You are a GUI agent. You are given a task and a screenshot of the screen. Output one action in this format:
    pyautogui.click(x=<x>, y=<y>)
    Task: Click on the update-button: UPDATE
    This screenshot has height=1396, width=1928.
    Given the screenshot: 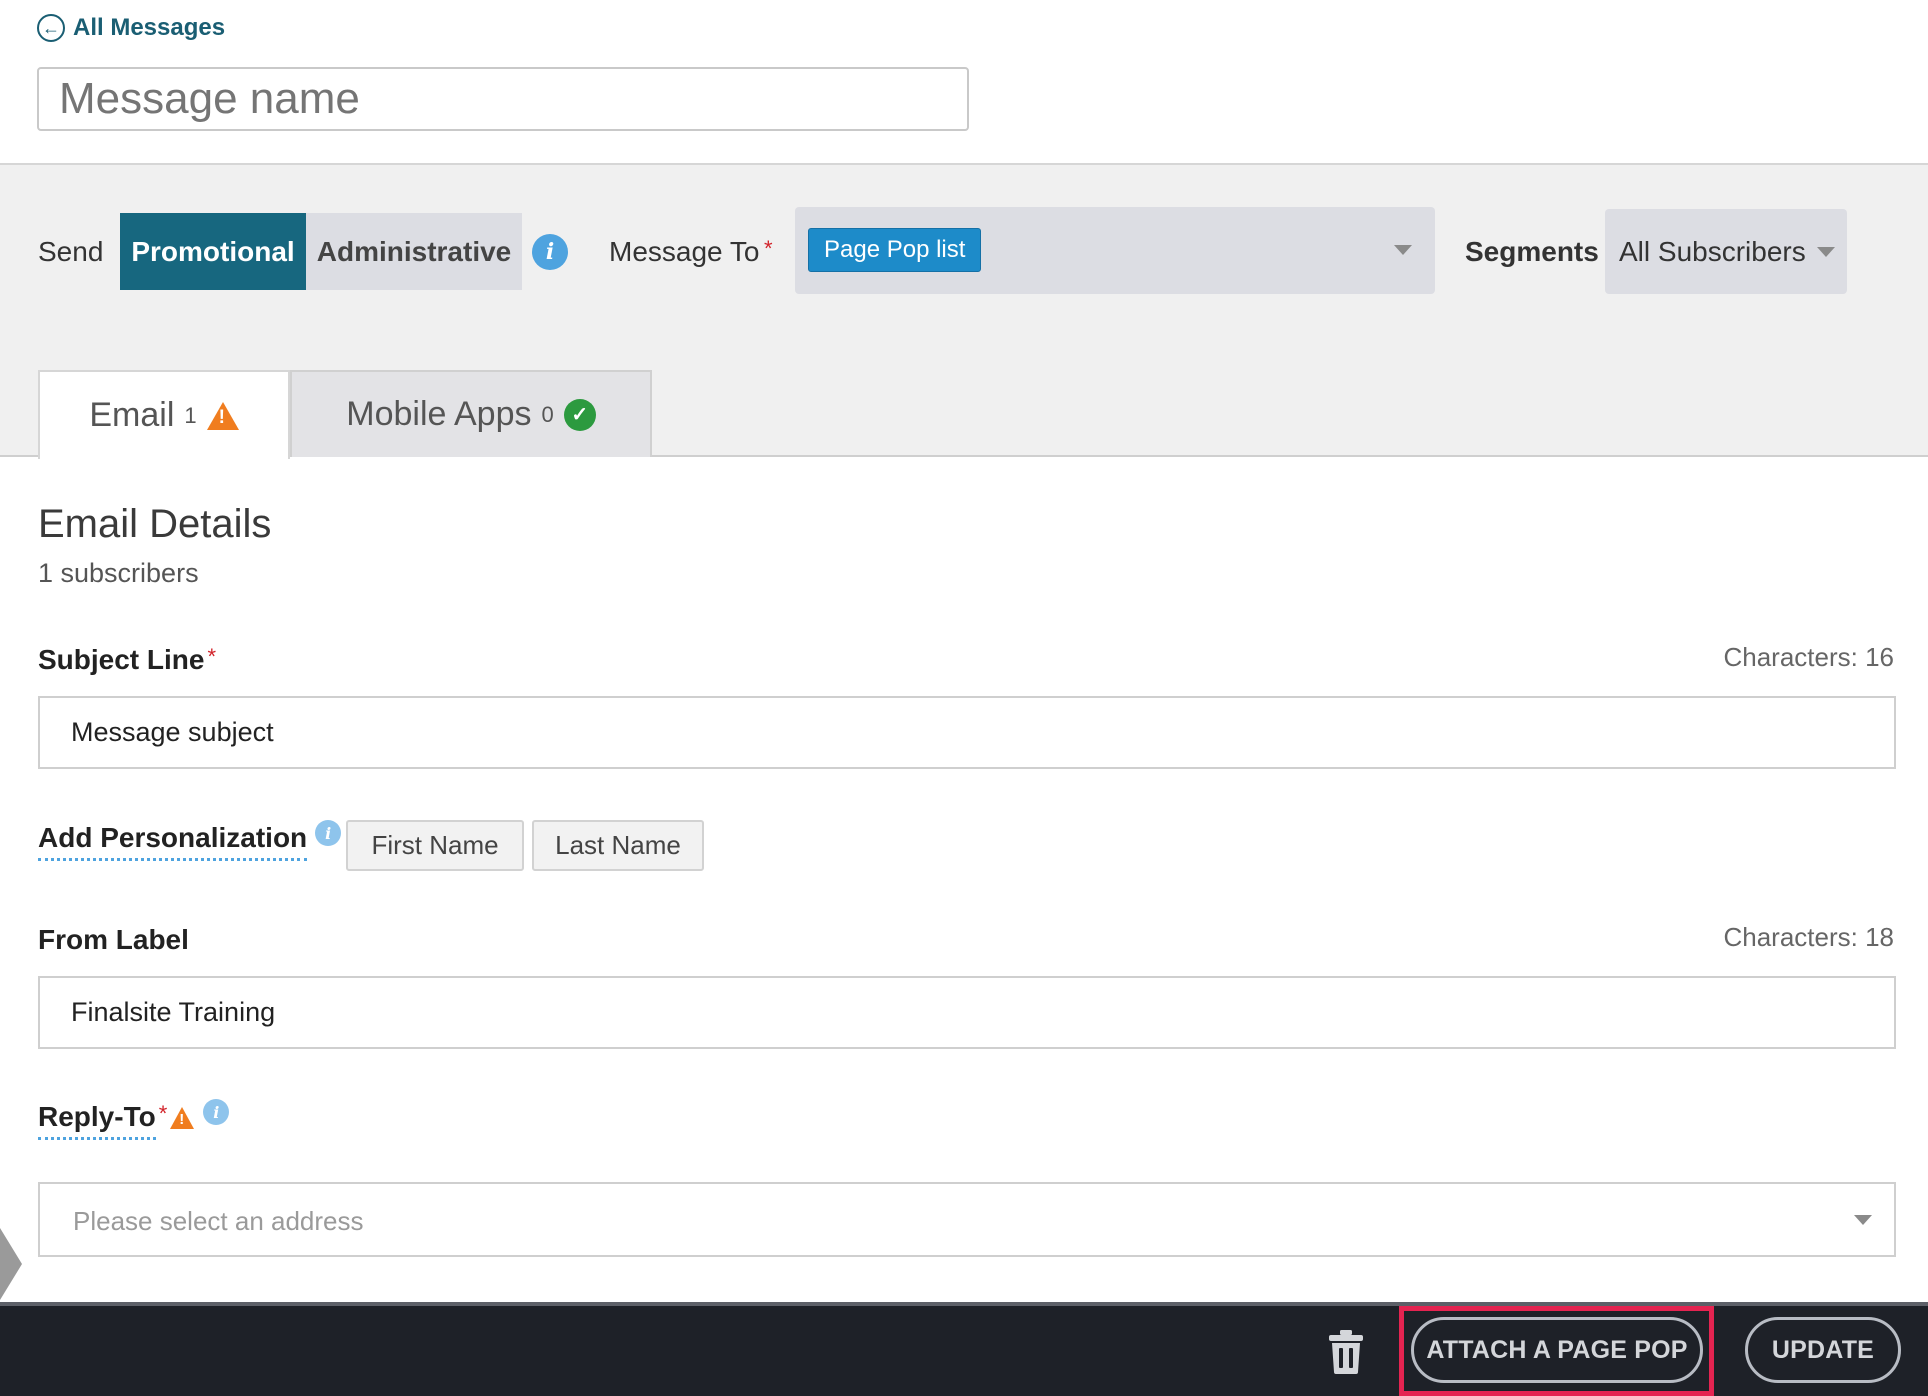 What is the action you would take?
    pyautogui.click(x=1823, y=1350)
    